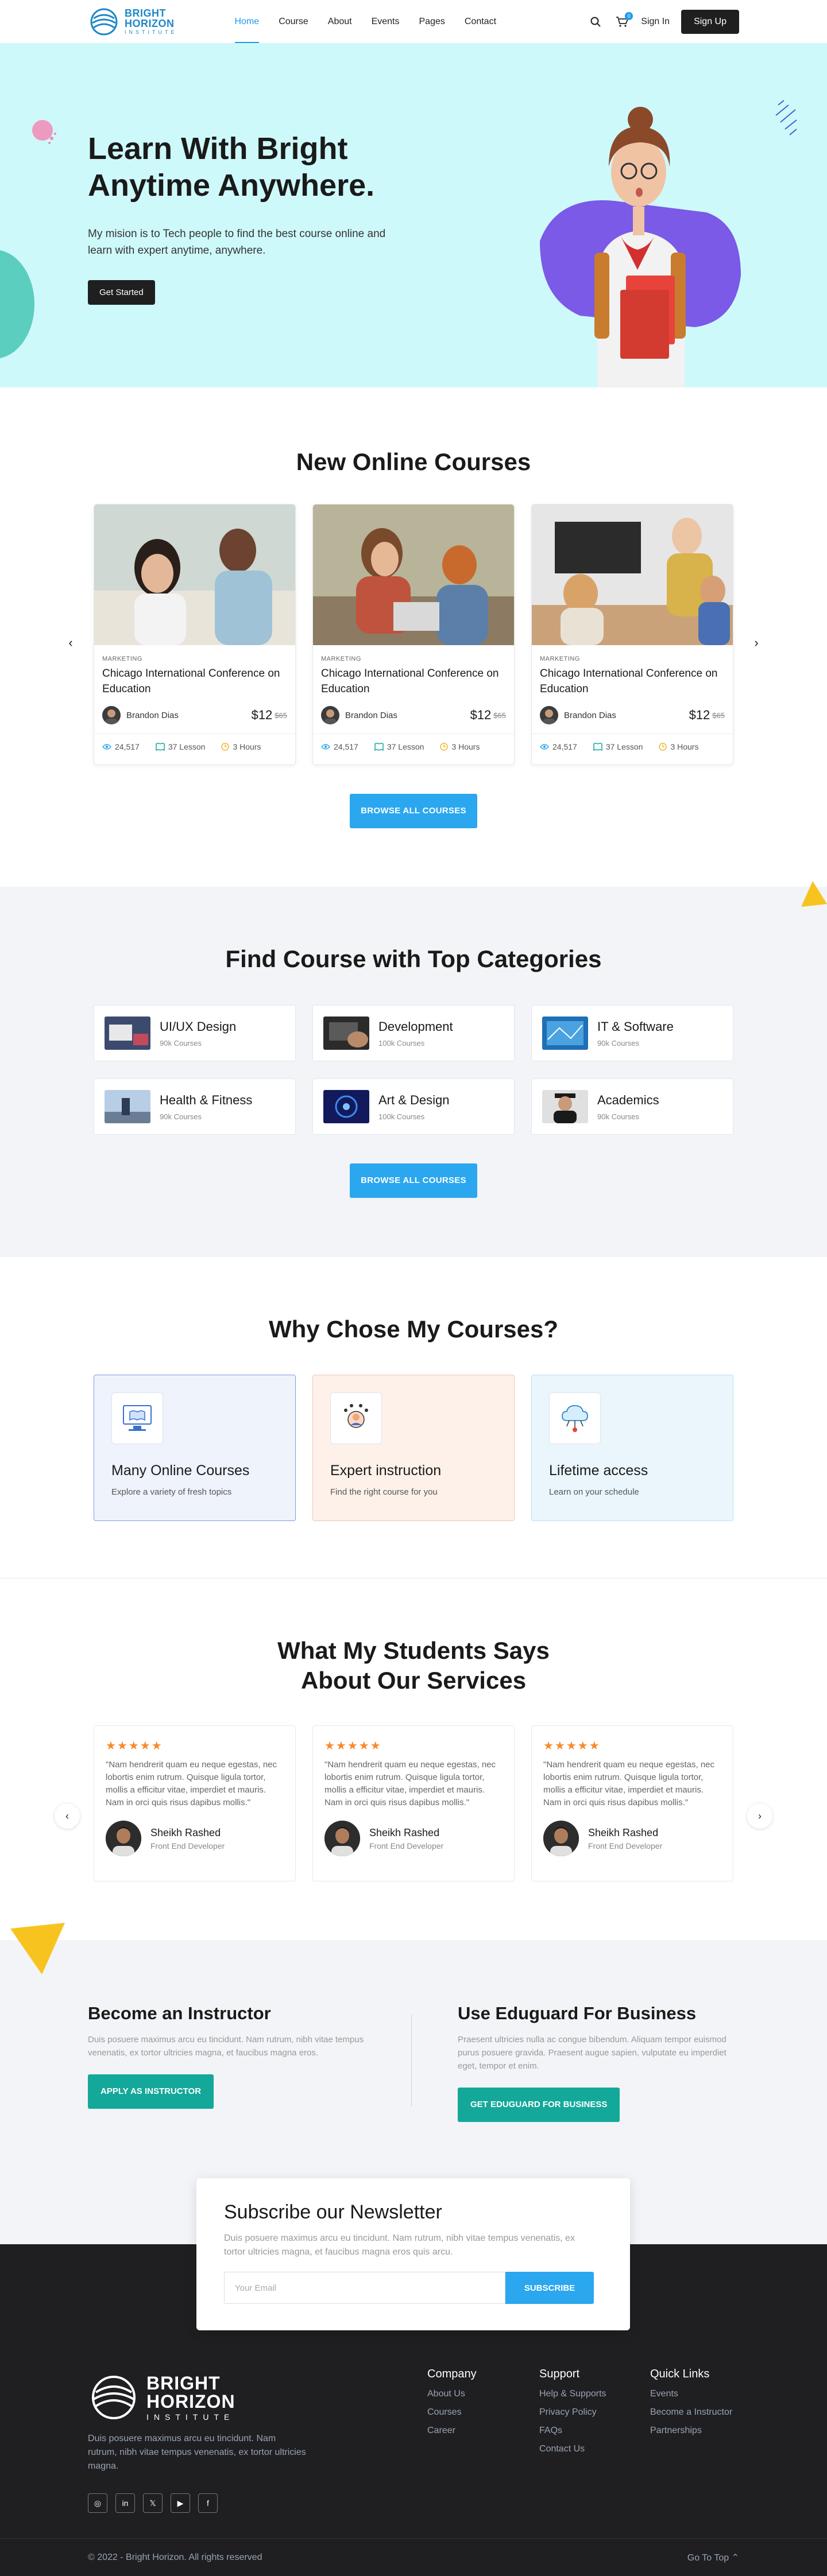 The image size is (827, 2576). What do you see at coordinates (452, 2402) in the screenshot?
I see `footer-company-column: Company About Us Courses Career` at bounding box center [452, 2402].